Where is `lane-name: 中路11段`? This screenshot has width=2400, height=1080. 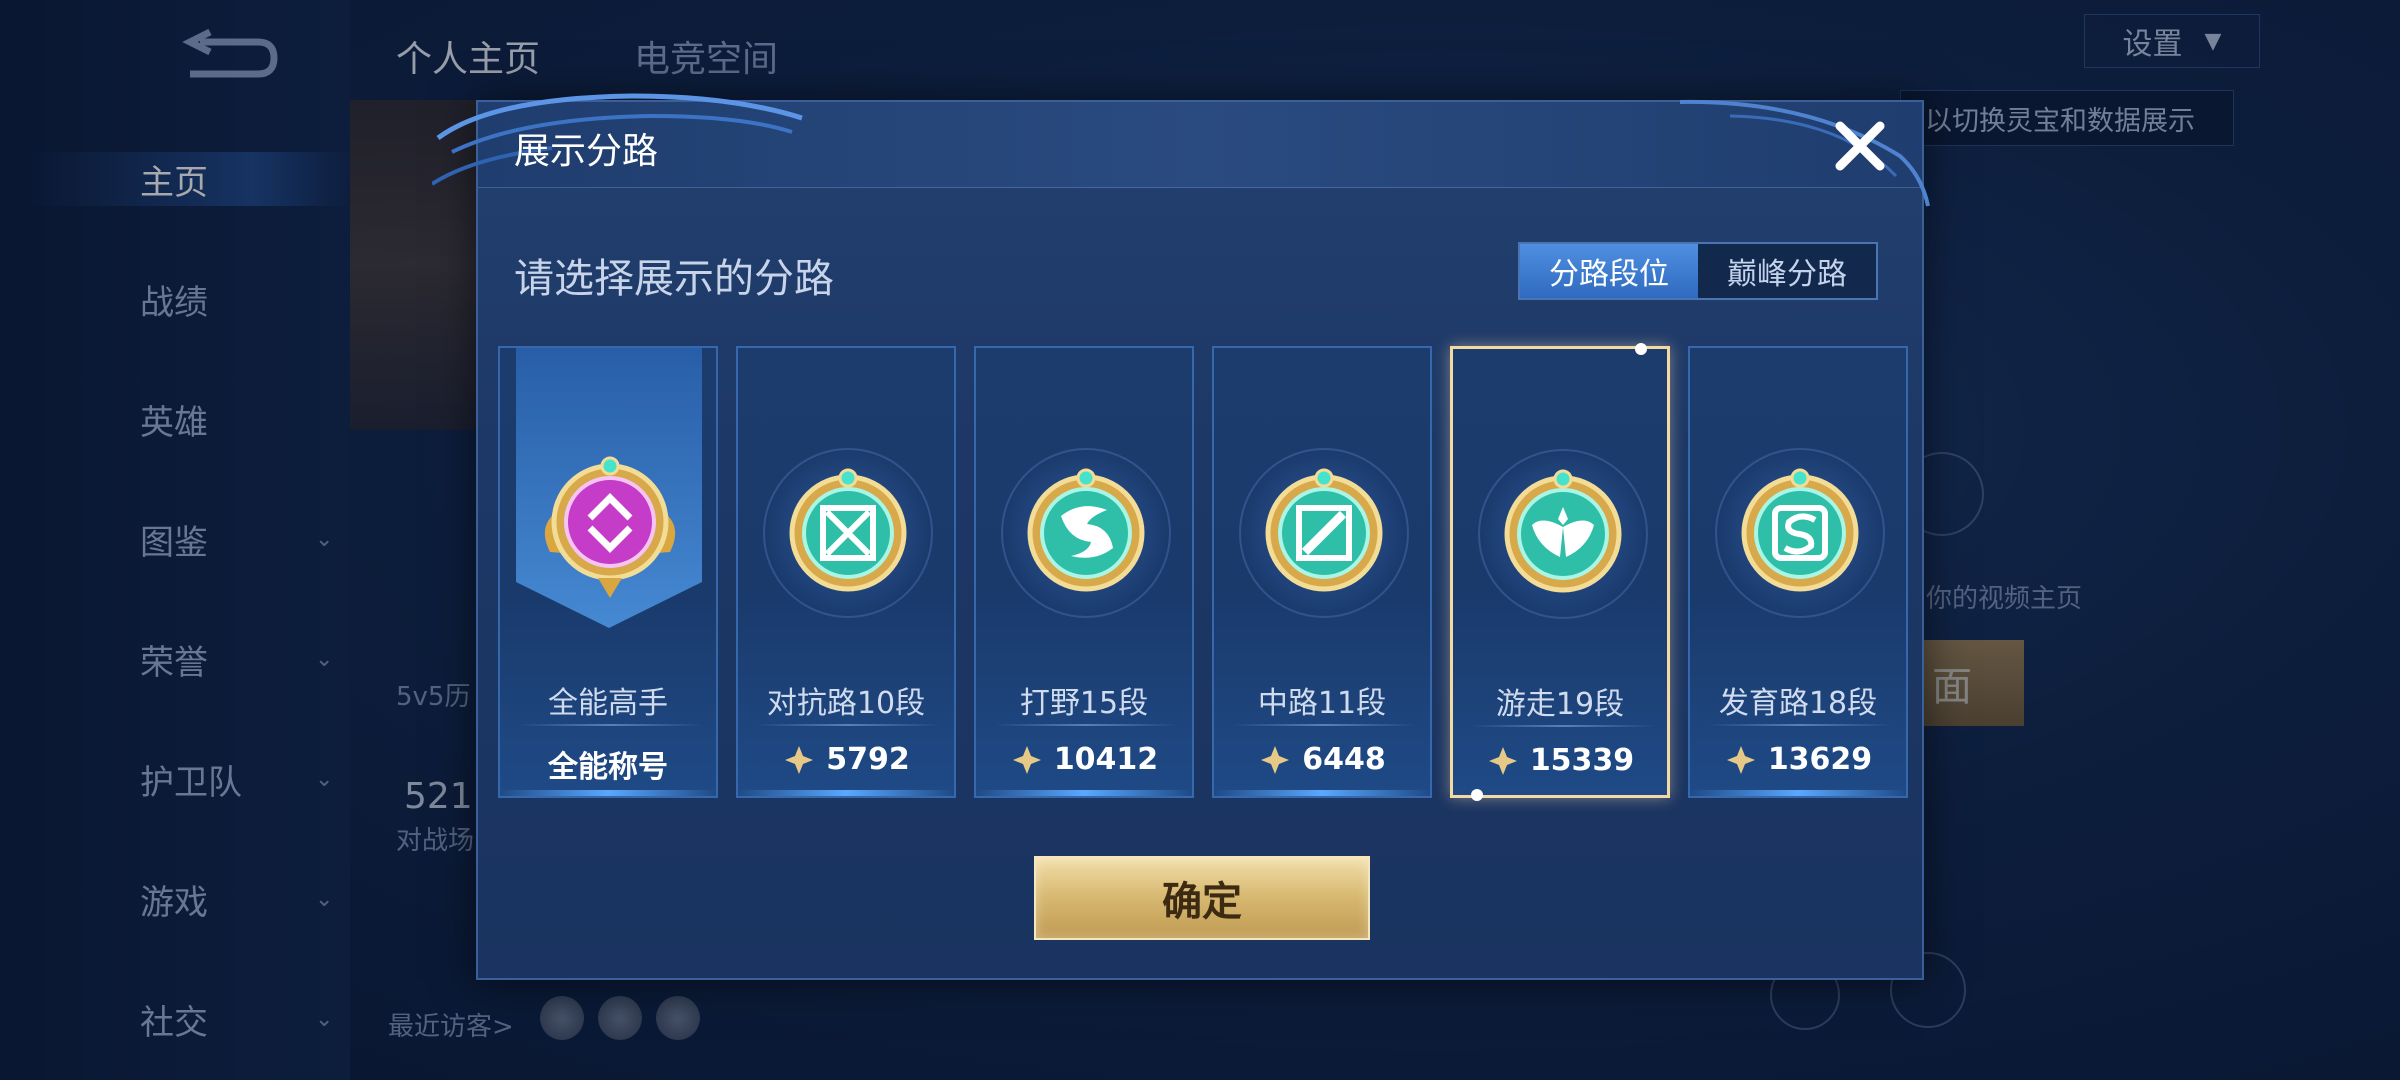
lane-name: 中路11段 is located at coordinates (1322, 703).